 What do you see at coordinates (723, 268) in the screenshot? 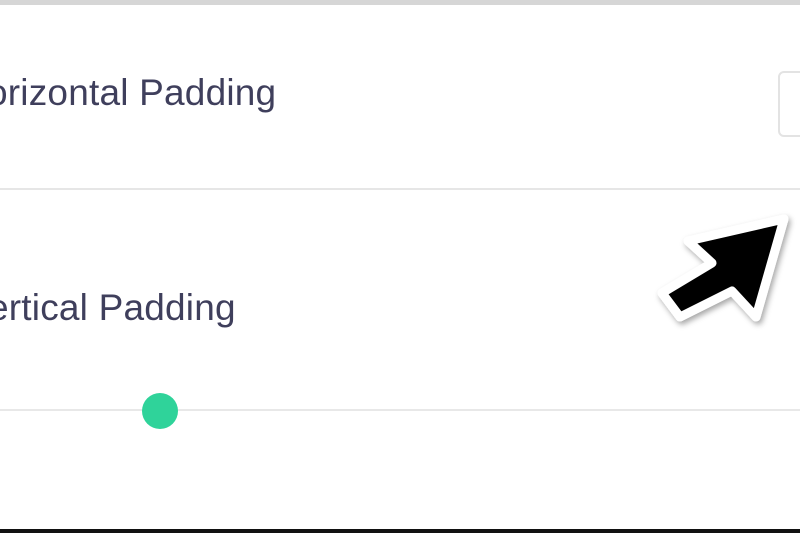
I see `mouse-pointer-icon` at bounding box center [723, 268].